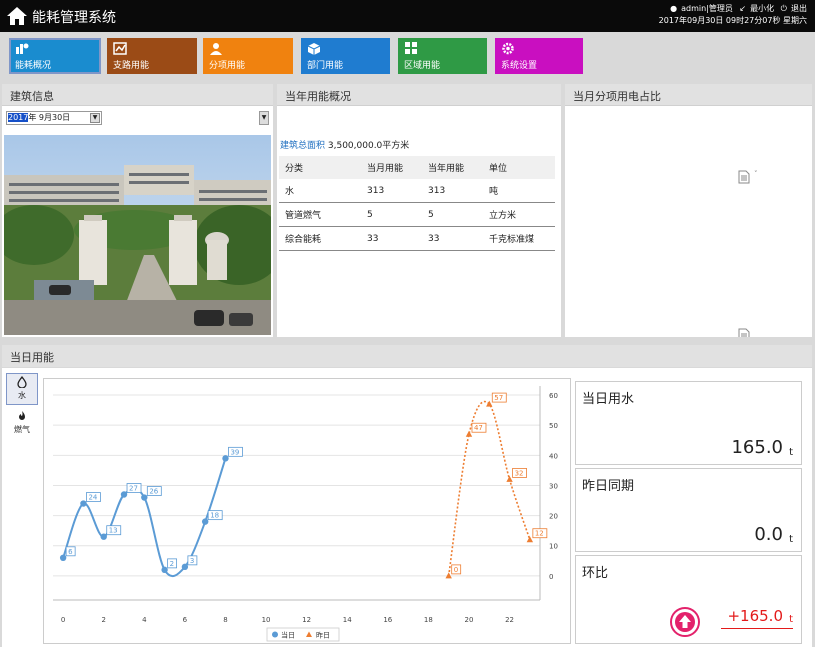 The height and width of the screenshot is (647, 815). What do you see at coordinates (185, 620) in the screenshot?
I see `x-tick-label: 6` at bounding box center [185, 620].